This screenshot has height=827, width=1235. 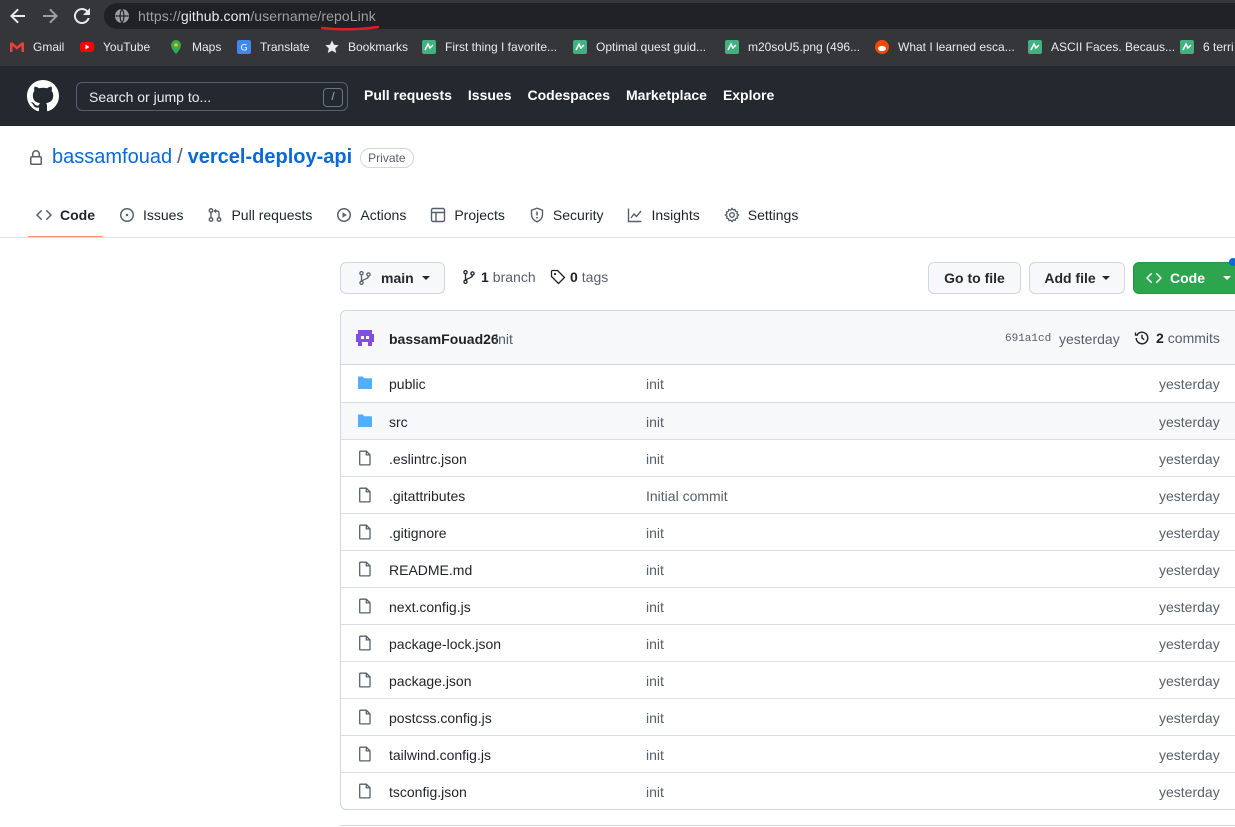 What do you see at coordinates (427, 496) in the screenshot?
I see `file-name-link: .gitattributes` at bounding box center [427, 496].